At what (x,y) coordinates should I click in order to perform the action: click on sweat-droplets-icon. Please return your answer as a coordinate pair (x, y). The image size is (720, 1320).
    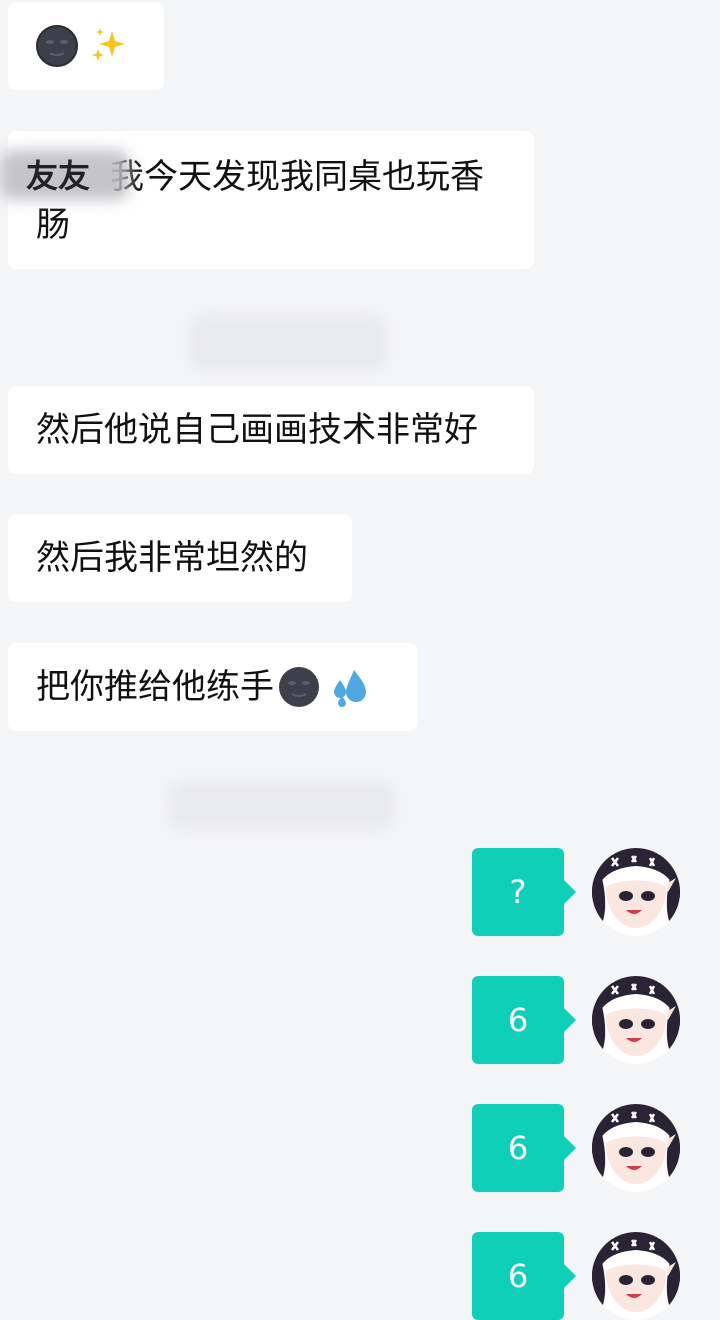
    Looking at the image, I should click on (350, 688).